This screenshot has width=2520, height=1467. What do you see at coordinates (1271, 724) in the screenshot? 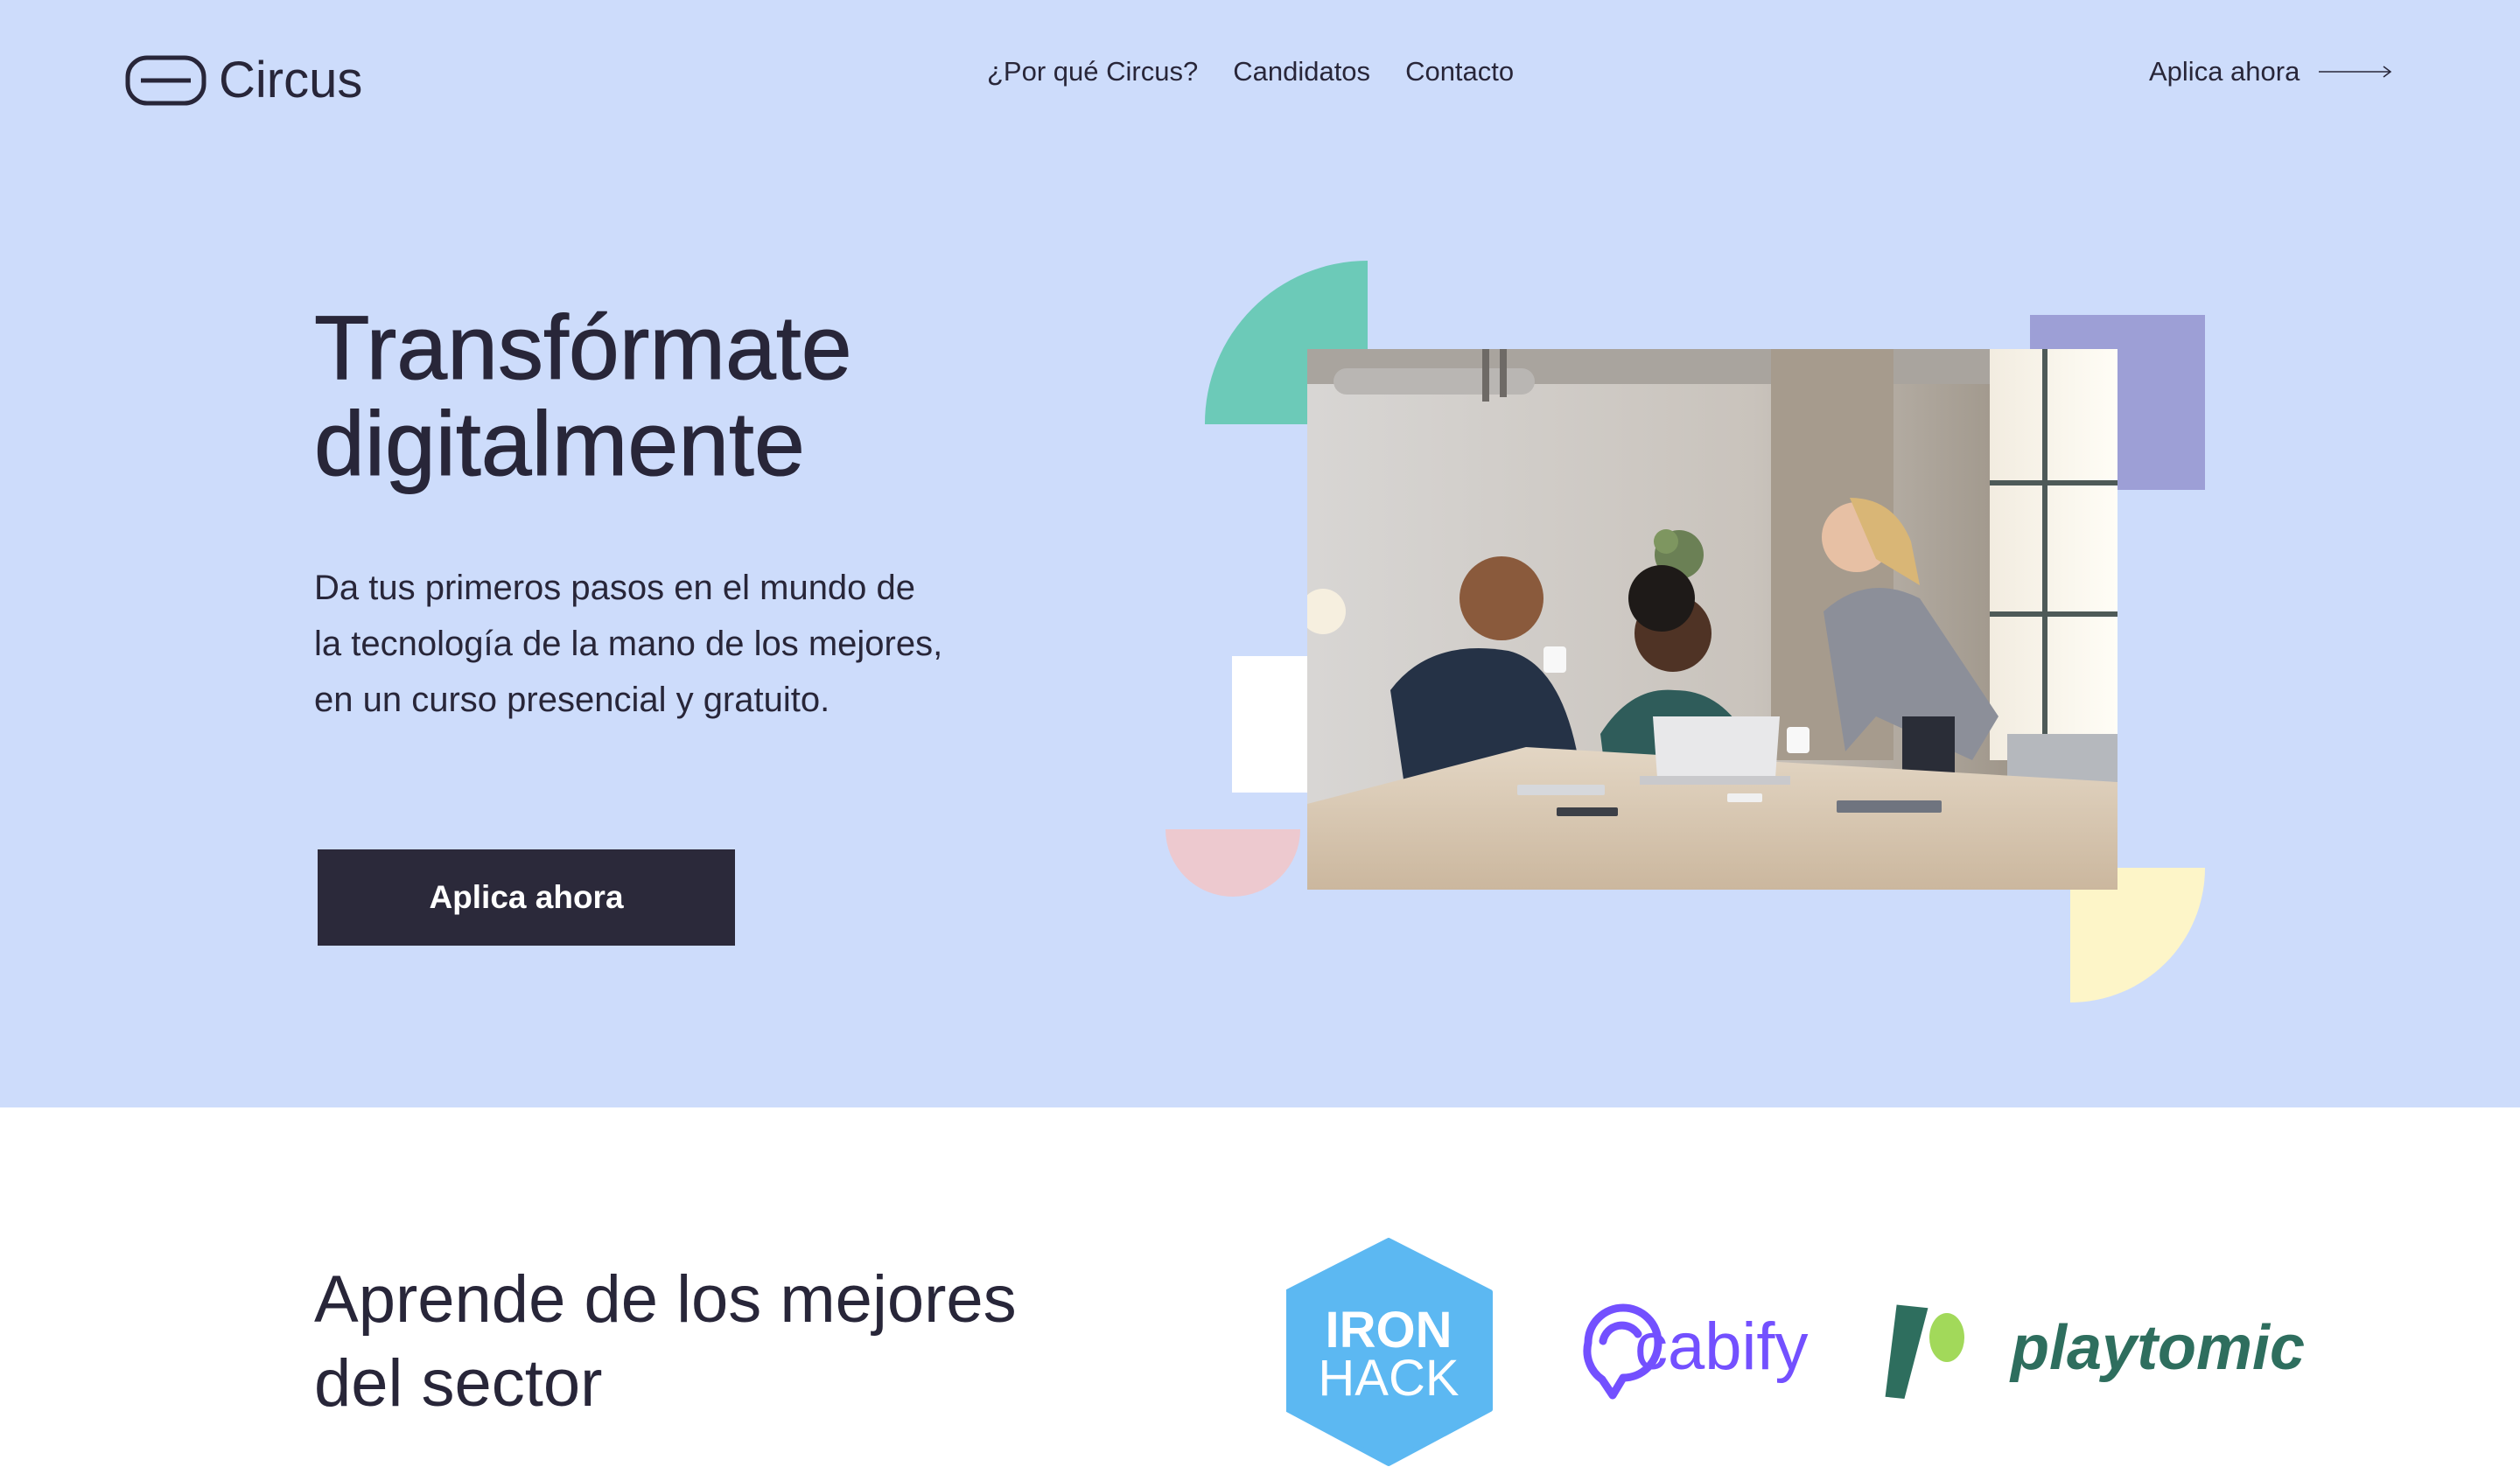
I see `white-rect-shape` at bounding box center [1271, 724].